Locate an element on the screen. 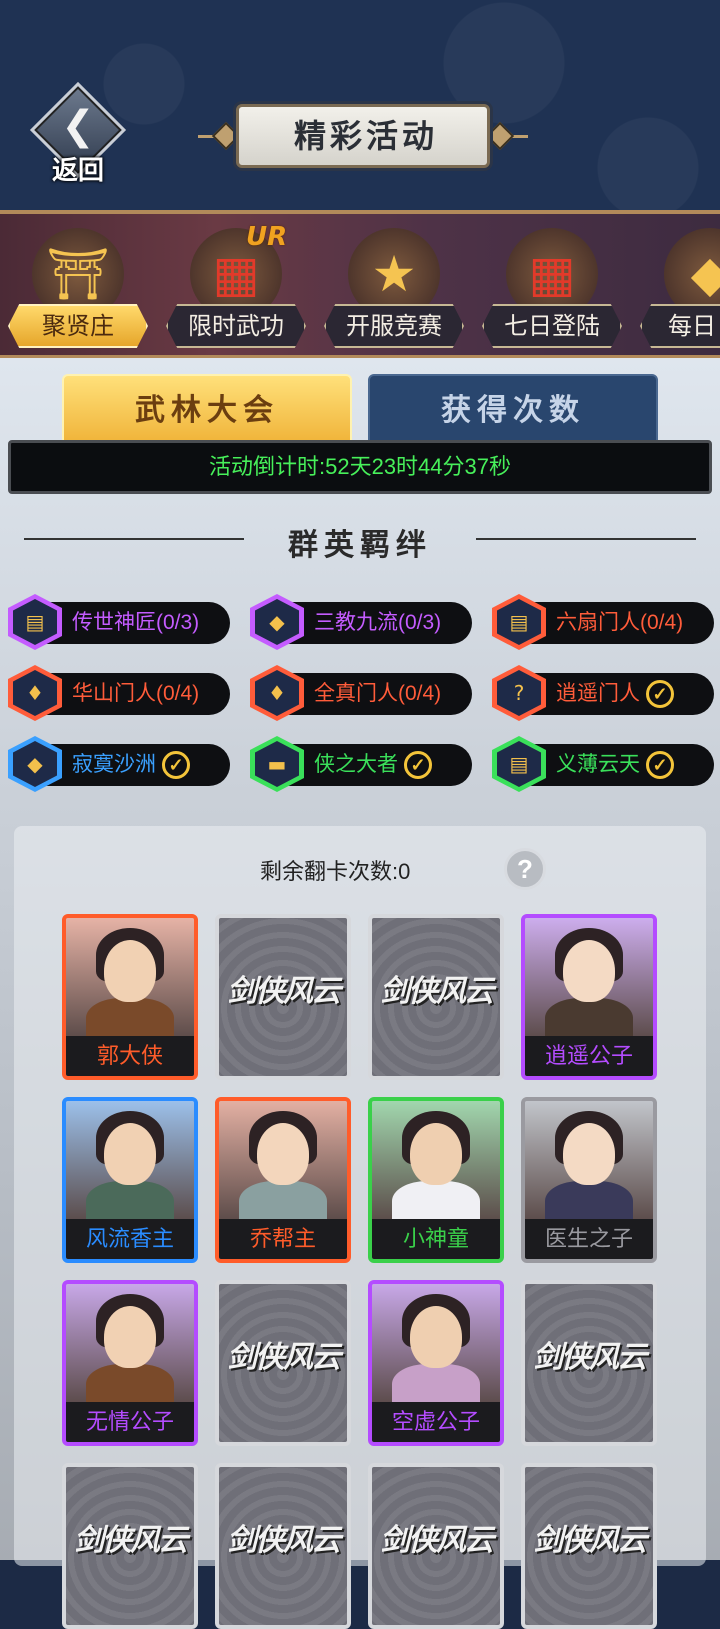 The image size is (720, 1629). hero-card: 医生之子 is located at coordinates (589, 1180).